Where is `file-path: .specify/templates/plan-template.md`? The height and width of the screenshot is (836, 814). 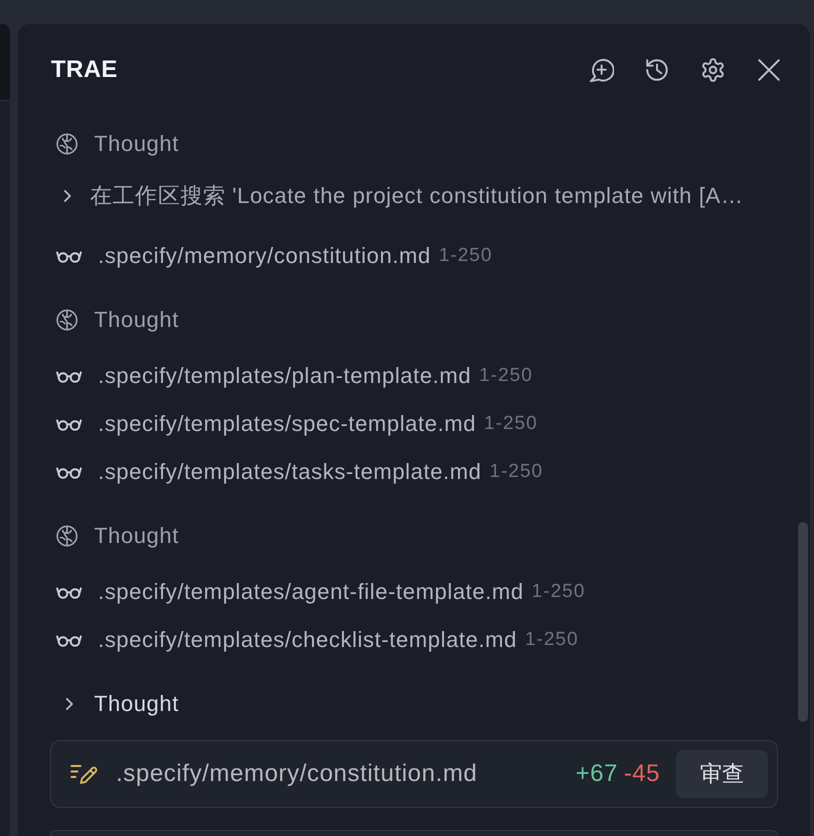 file-path: .specify/templates/plan-template.md is located at coordinates (285, 376).